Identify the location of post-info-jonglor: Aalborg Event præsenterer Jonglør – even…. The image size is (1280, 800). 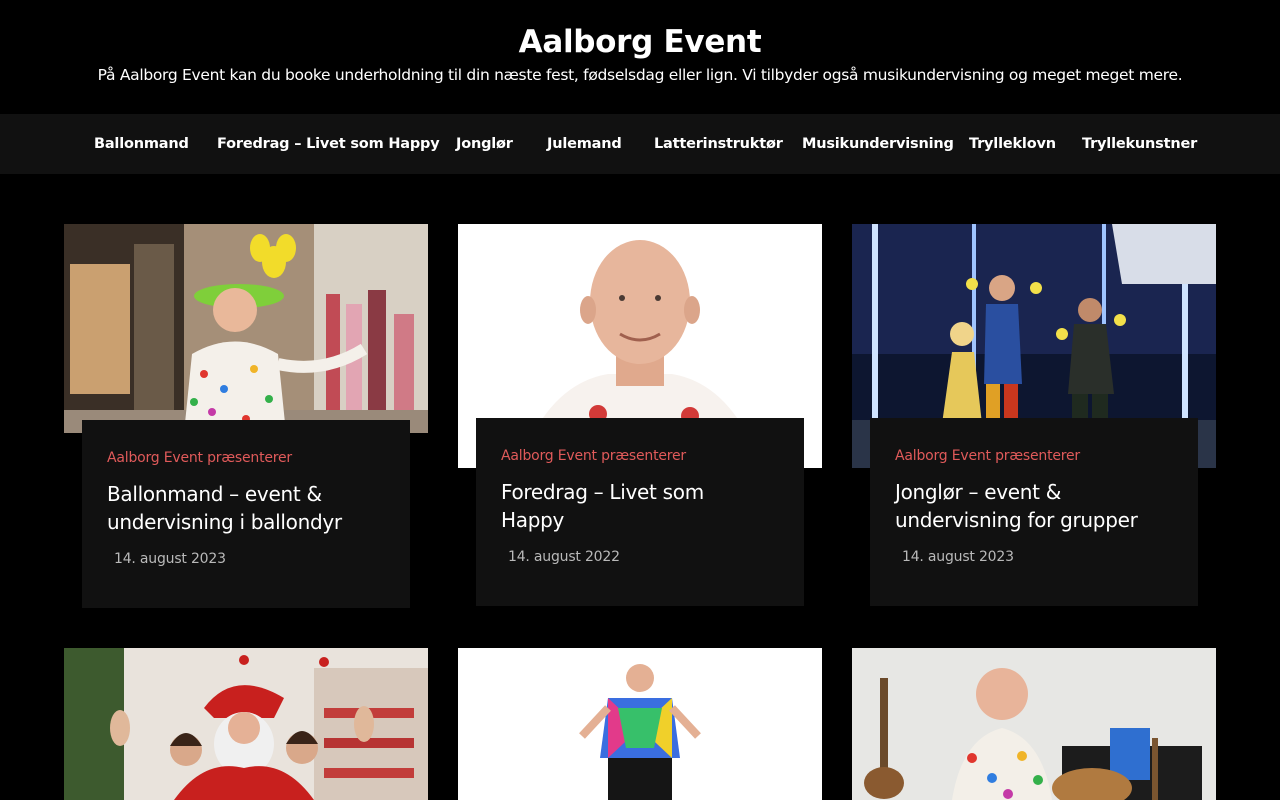
(1034, 512).